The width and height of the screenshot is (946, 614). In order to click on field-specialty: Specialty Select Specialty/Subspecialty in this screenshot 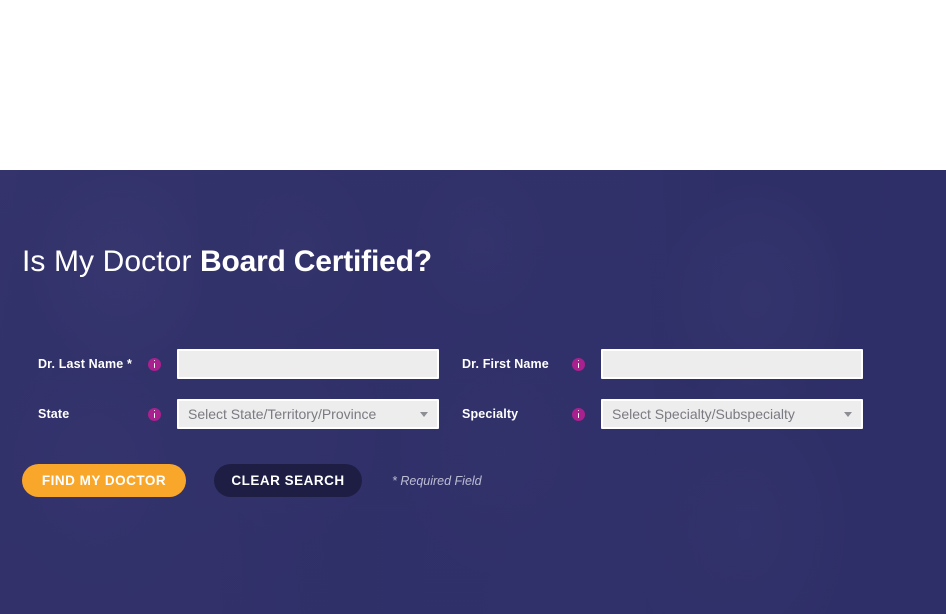, I will do `click(662, 414)`.